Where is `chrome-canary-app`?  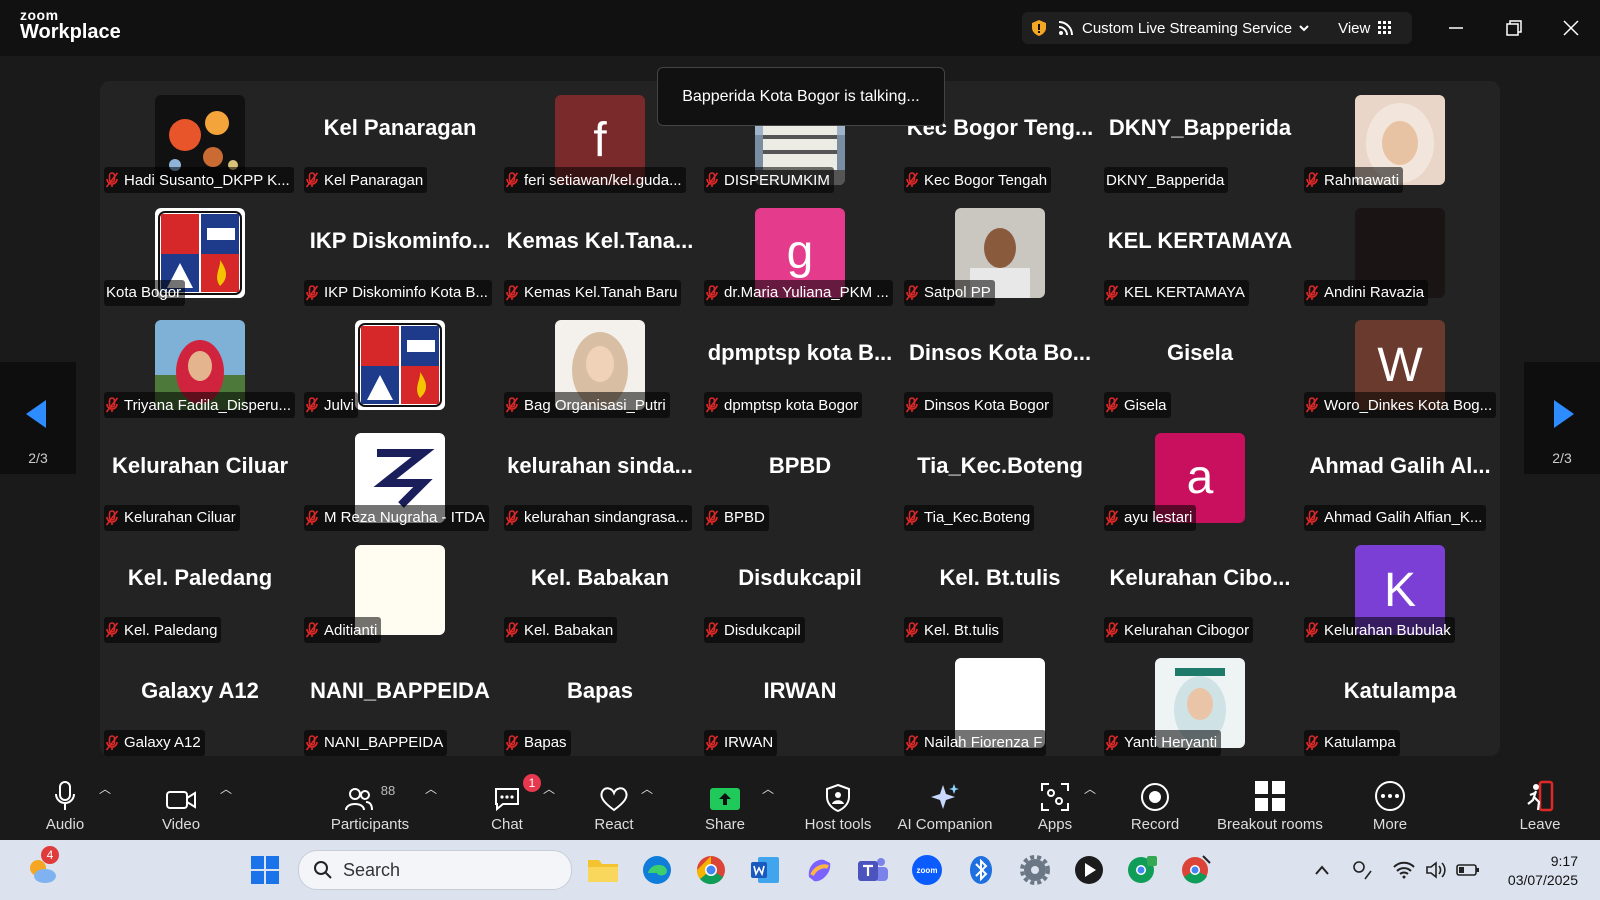 chrome-canary-app is located at coordinates (1197, 870).